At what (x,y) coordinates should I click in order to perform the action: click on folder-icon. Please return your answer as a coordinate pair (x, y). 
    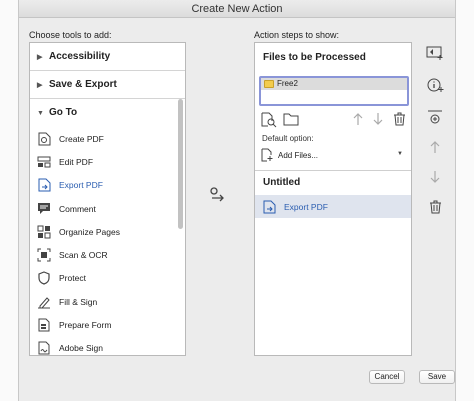
    Looking at the image, I should click on (269, 84).